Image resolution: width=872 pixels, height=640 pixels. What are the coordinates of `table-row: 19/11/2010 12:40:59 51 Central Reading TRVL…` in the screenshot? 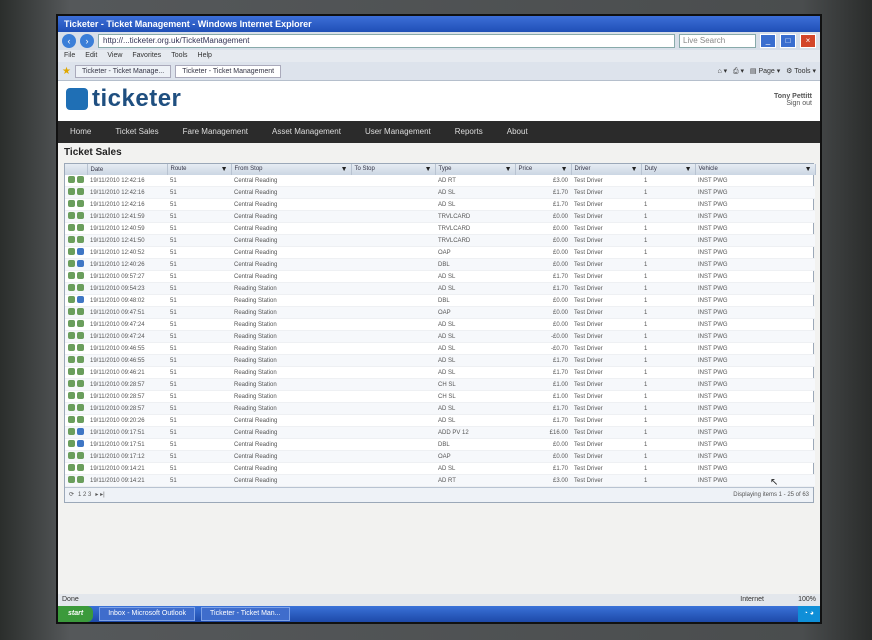 It's located at (440, 228).